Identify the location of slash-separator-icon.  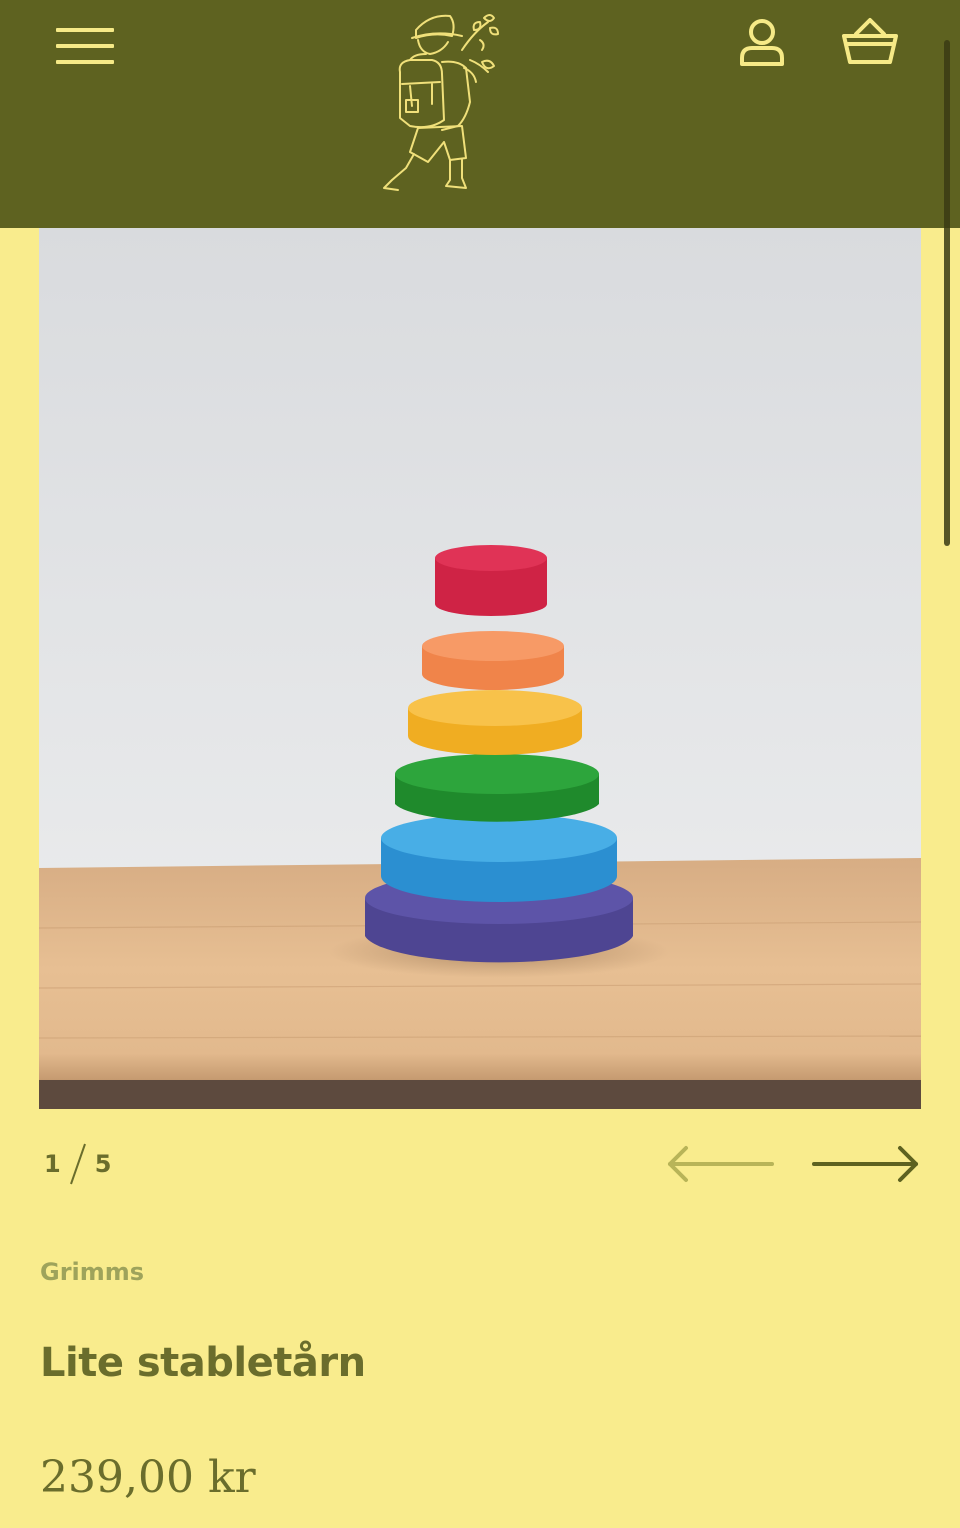
(77, 1164).